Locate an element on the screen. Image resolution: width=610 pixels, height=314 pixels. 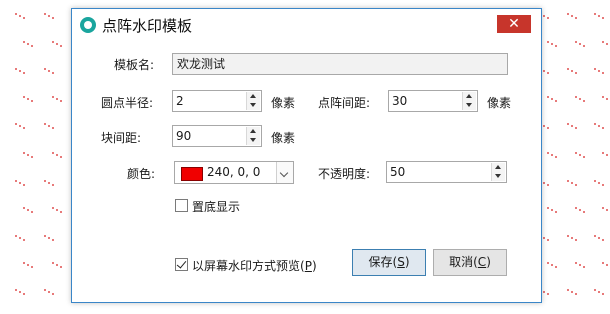
dot-radius-stepper: 2 is located at coordinates (217, 101).